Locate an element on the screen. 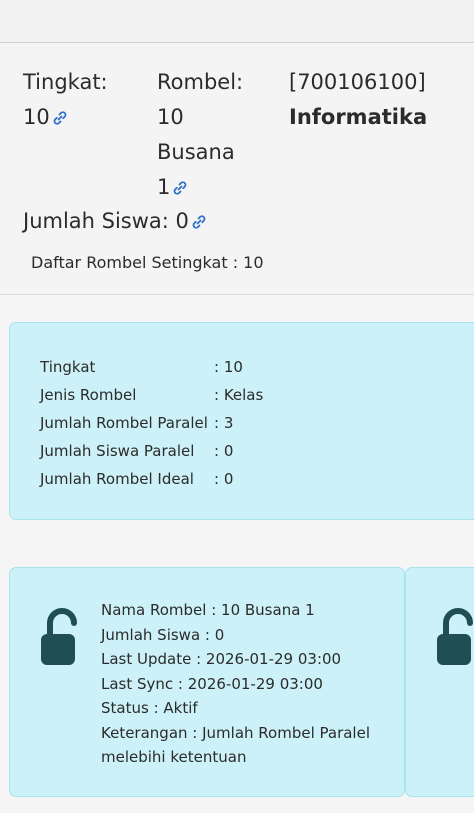  rombel-name-line1: 10 is located at coordinates (170, 117).